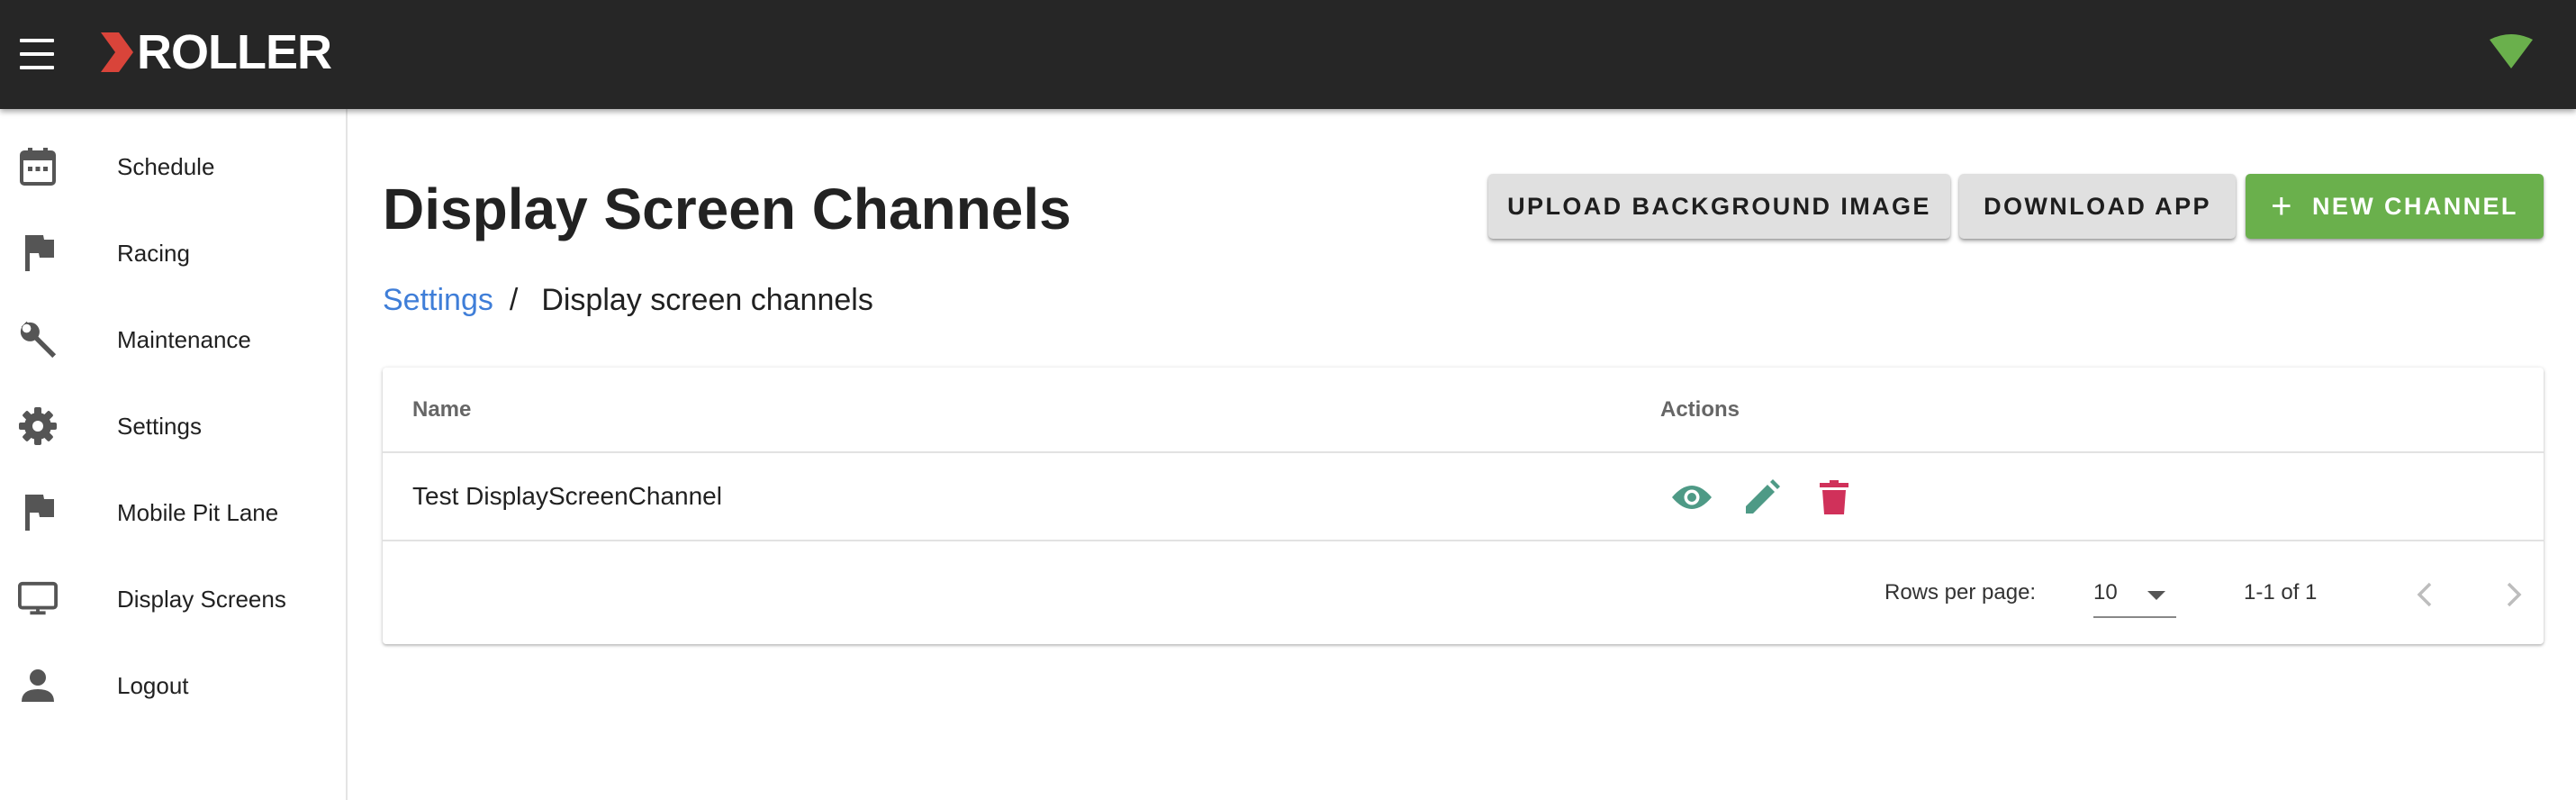 The height and width of the screenshot is (800, 2576). I want to click on sidebar-item-maintenance: Maintenance, so click(173, 340).